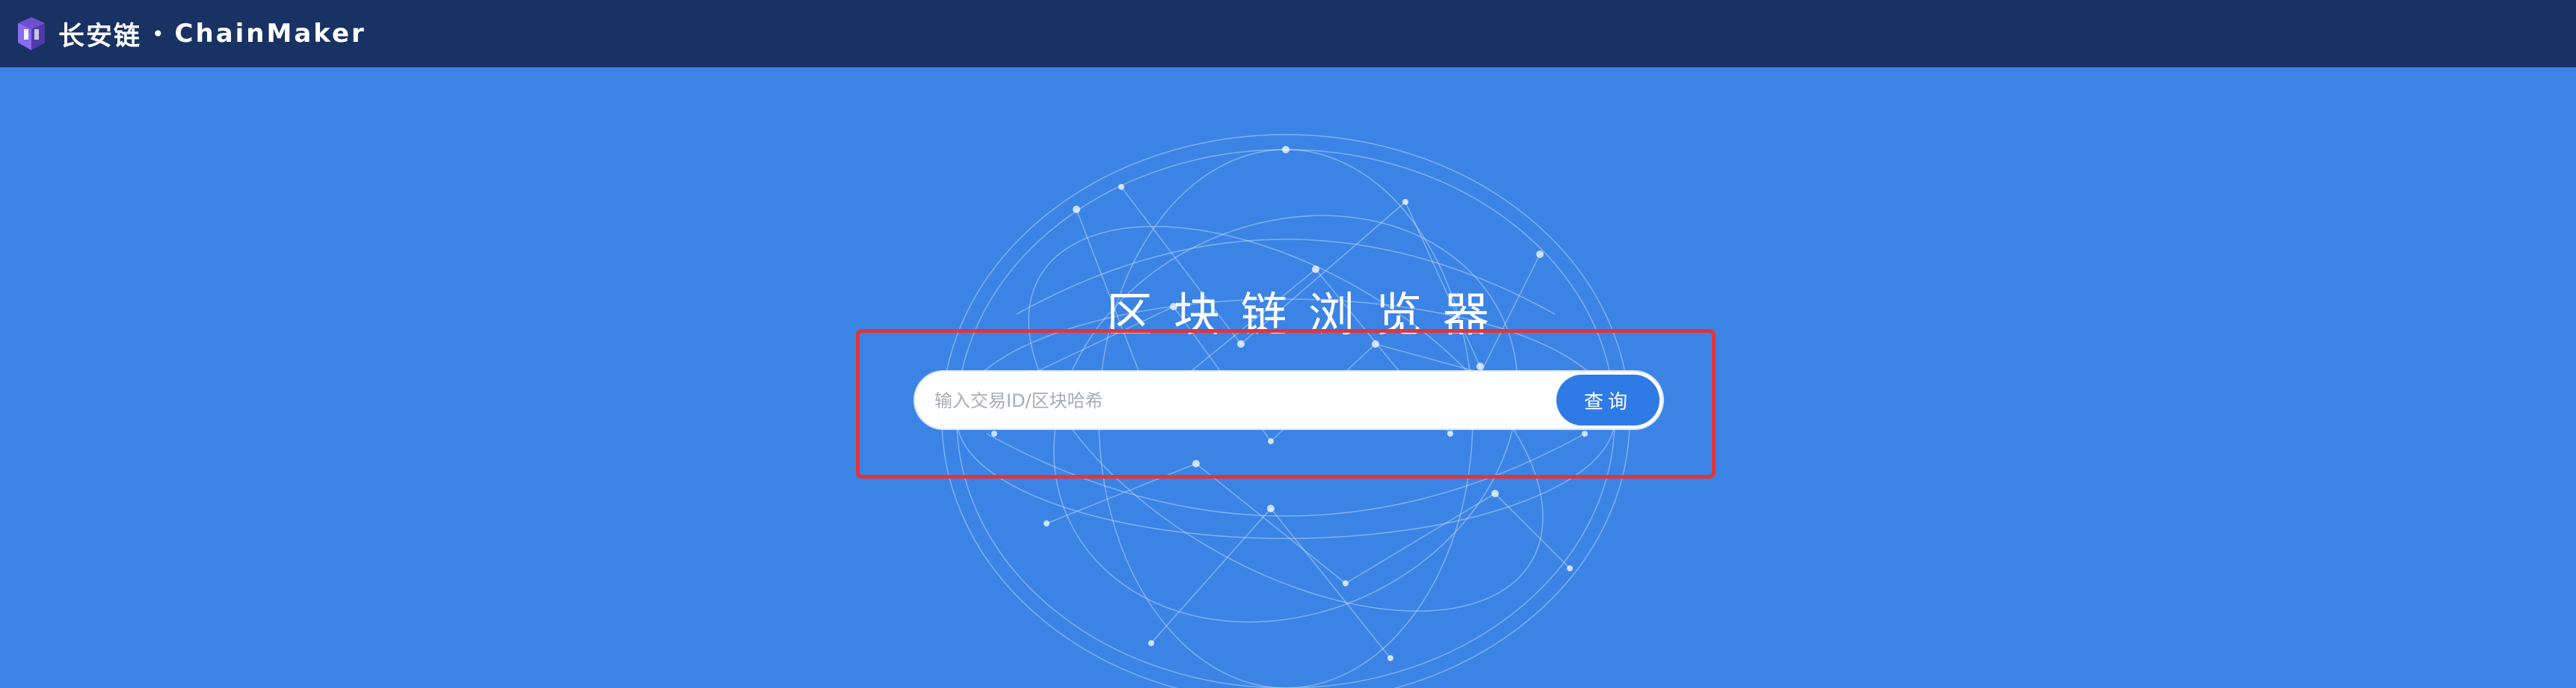 The image size is (2576, 688). Describe the element at coordinates (1233, 401) in the screenshot. I see `search-input` at that location.